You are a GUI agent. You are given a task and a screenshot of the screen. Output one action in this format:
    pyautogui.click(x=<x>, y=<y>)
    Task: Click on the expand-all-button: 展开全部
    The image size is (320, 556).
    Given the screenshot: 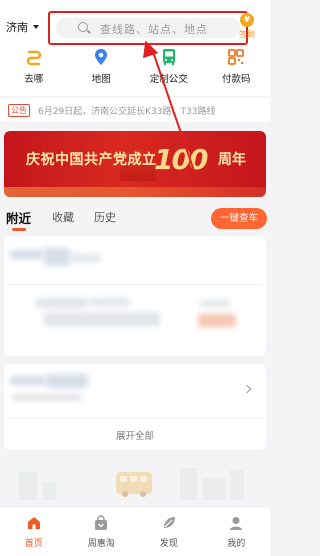 What is the action you would take?
    pyautogui.click(x=135, y=435)
    